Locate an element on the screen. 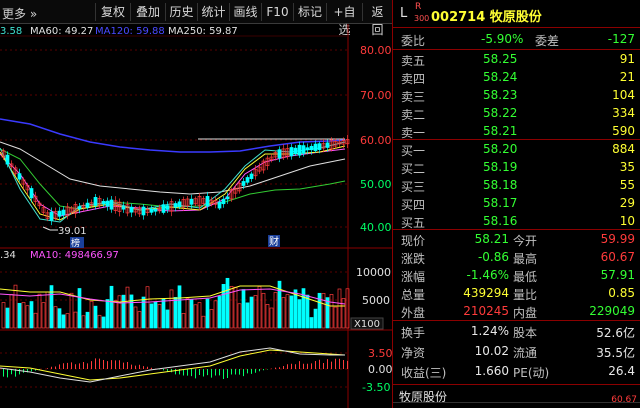 The height and width of the screenshot is (408, 640). buy-2-row: 买二 58.19 35 is located at coordinates (516, 167).